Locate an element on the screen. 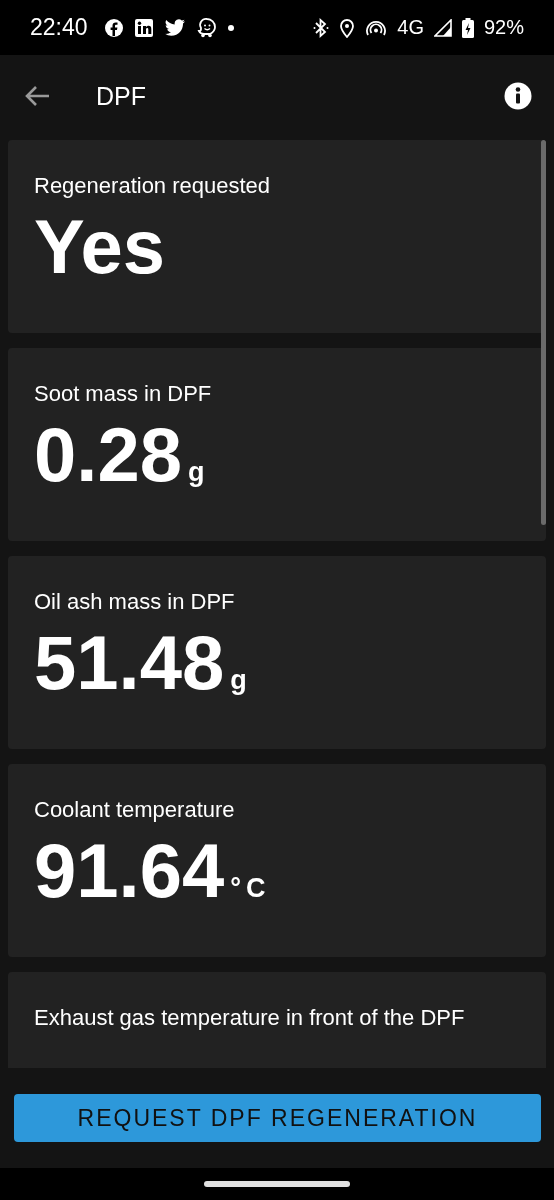 The image size is (554, 1200). reading-label: Coolant temperature is located at coordinates (134, 810).